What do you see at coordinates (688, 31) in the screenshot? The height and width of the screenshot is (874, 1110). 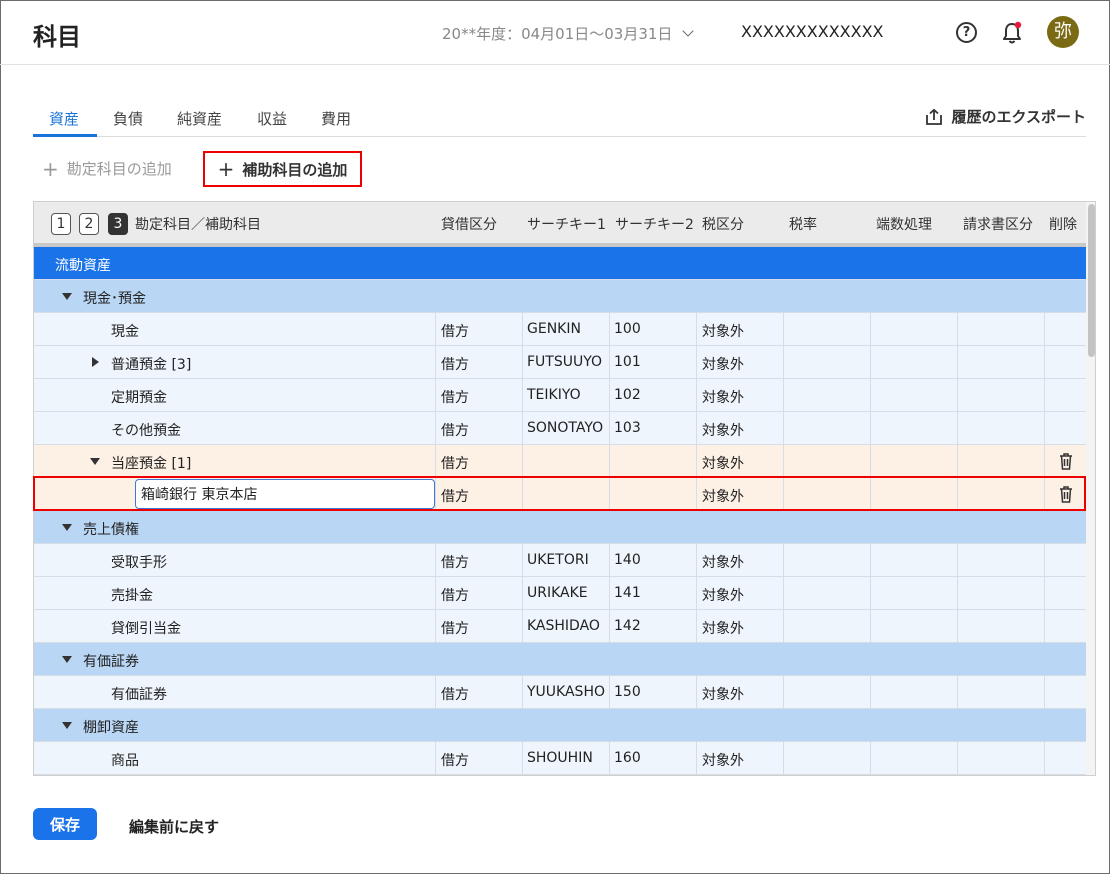 I see `chevron-down-icon` at bounding box center [688, 31].